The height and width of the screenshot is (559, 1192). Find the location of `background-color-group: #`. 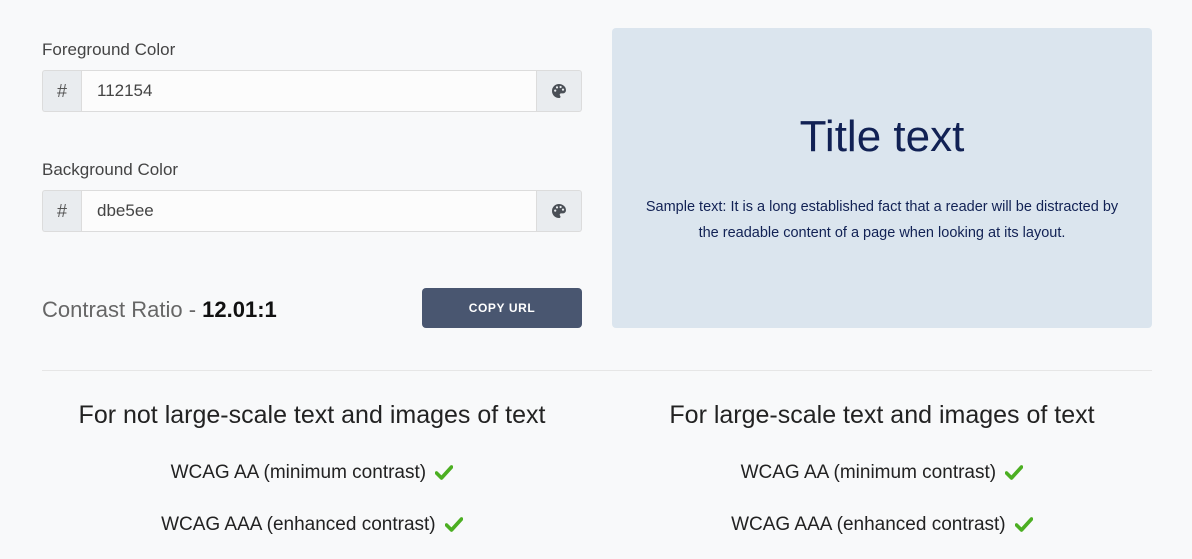

background-color-group: # is located at coordinates (312, 211).